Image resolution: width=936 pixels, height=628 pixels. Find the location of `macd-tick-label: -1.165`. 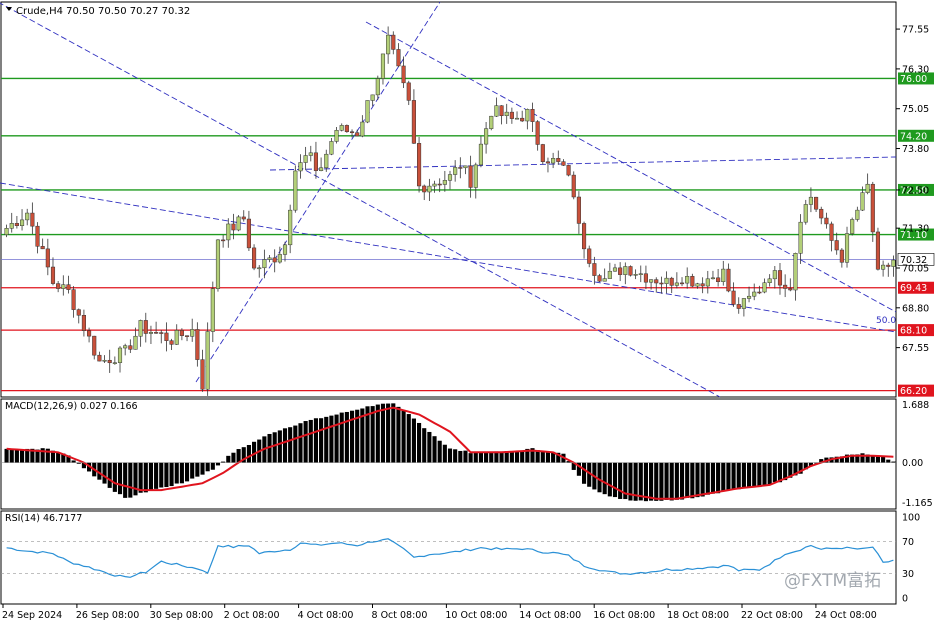

macd-tick-label: -1.165 is located at coordinates (917, 503).